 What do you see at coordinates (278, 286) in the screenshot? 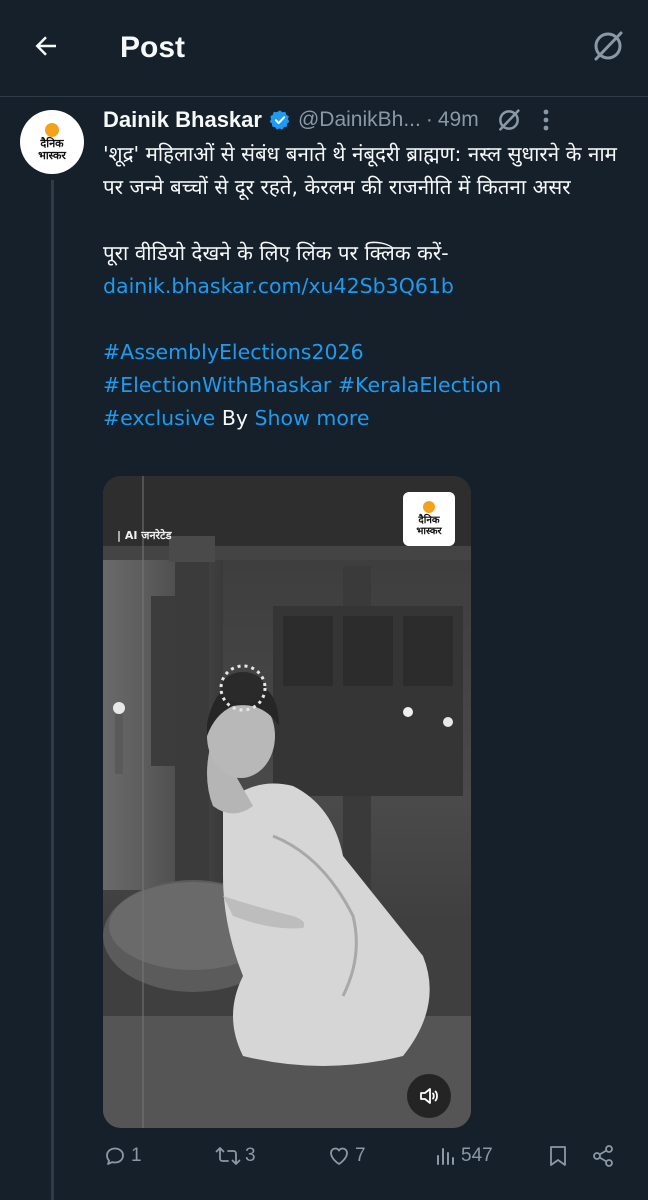
I see `post-link: dainik.bhaskar.com/xu42Sb3Q61b` at bounding box center [278, 286].